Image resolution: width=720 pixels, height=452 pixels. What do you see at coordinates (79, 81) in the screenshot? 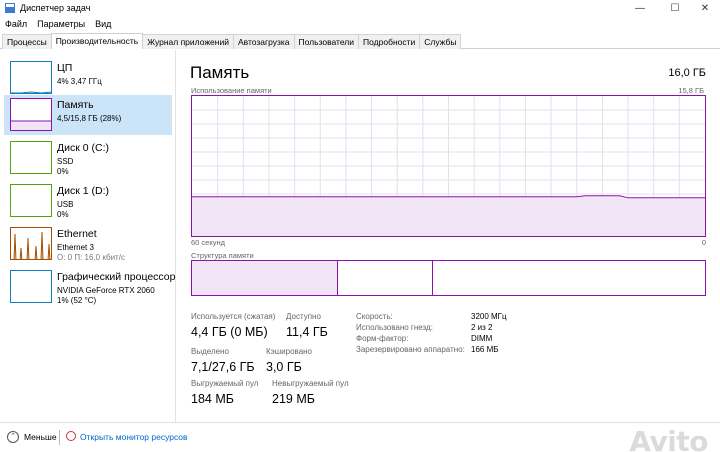
I see `sidebar-item-detail: 4% 3,47 ГГц` at bounding box center [79, 81].